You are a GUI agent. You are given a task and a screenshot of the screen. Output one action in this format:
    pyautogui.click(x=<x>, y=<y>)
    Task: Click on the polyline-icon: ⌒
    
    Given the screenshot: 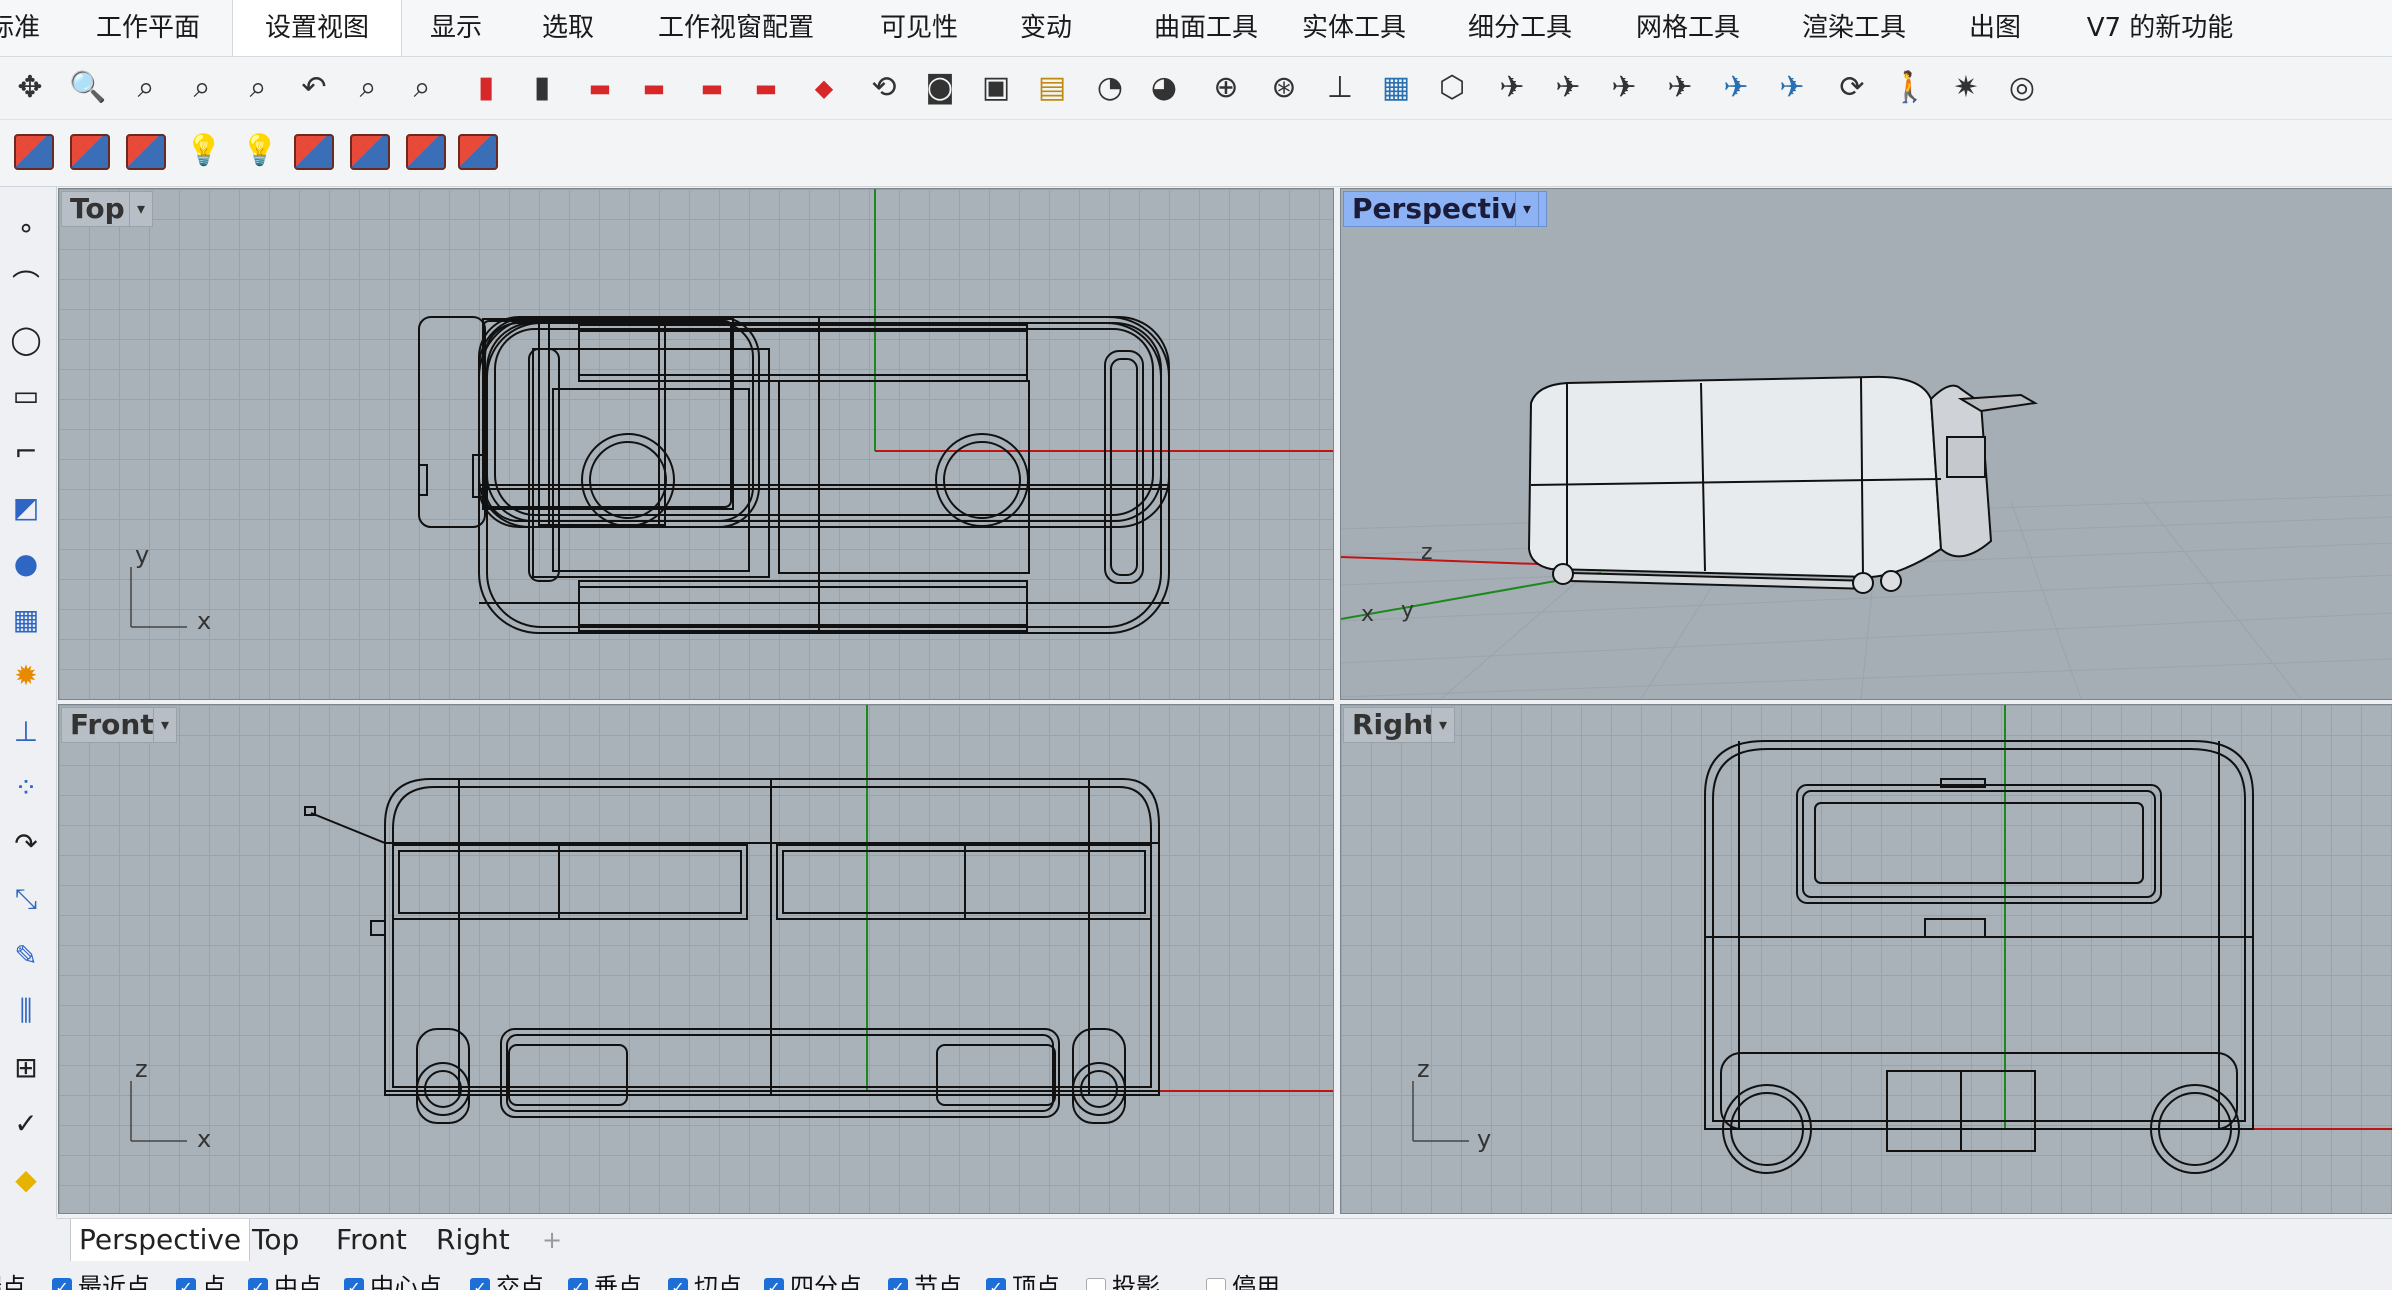 What is the action you would take?
    pyautogui.click(x=26, y=283)
    